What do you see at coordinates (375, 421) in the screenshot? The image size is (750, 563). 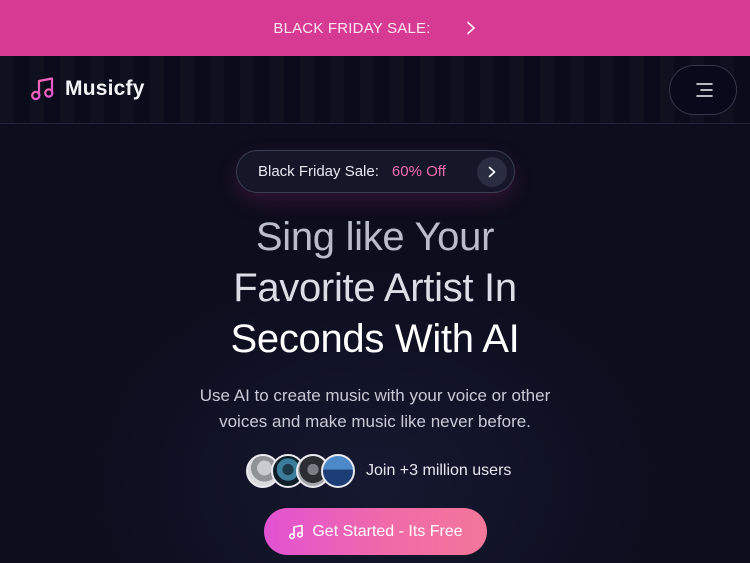 I see `hero-subtitle-line: voices and make music like never before.` at bounding box center [375, 421].